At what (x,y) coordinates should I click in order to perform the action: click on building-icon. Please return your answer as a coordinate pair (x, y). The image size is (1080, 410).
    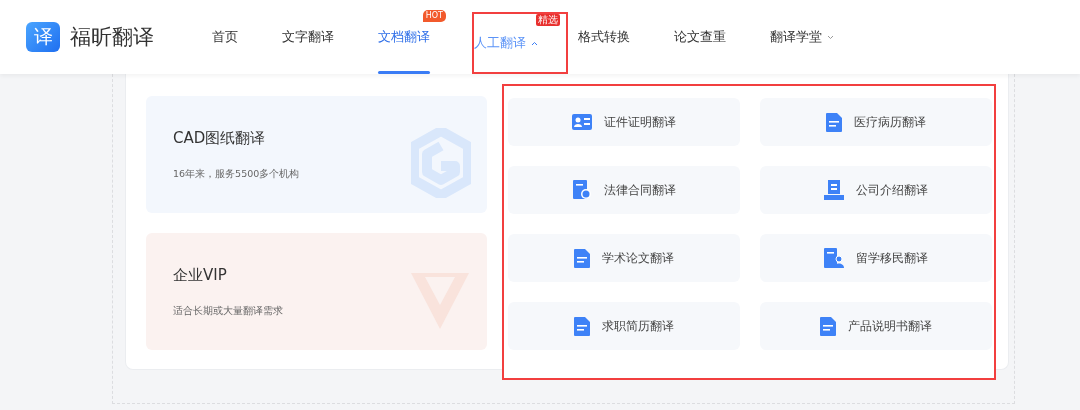
    Looking at the image, I should click on (834, 190).